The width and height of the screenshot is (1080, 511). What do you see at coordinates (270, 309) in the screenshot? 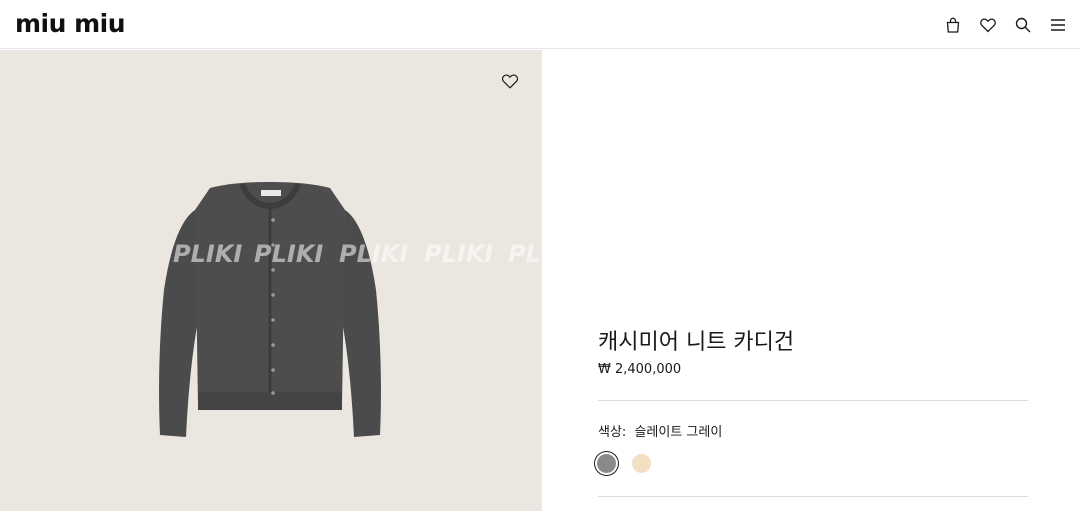
I see `cardigan-image` at bounding box center [270, 309].